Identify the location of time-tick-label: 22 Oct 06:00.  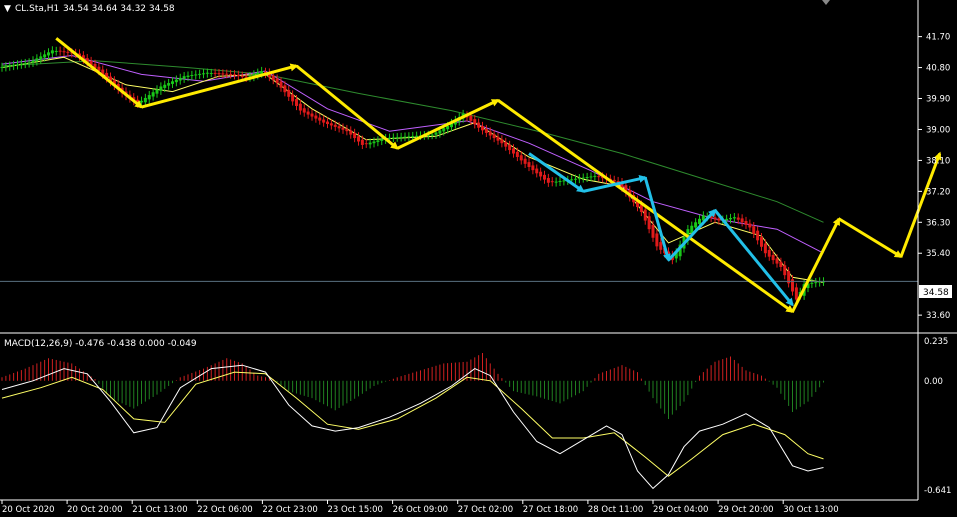
(224, 510).